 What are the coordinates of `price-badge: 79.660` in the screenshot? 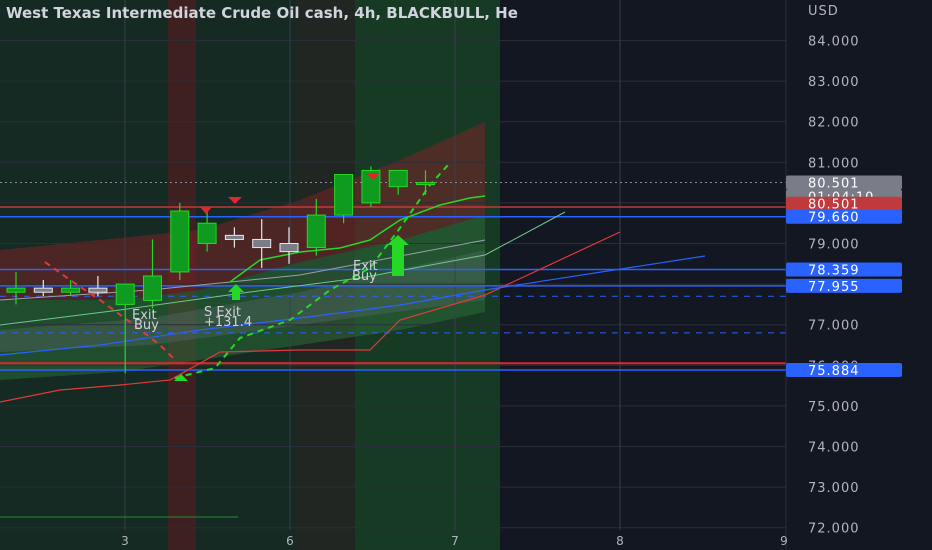 It's located at (844, 217).